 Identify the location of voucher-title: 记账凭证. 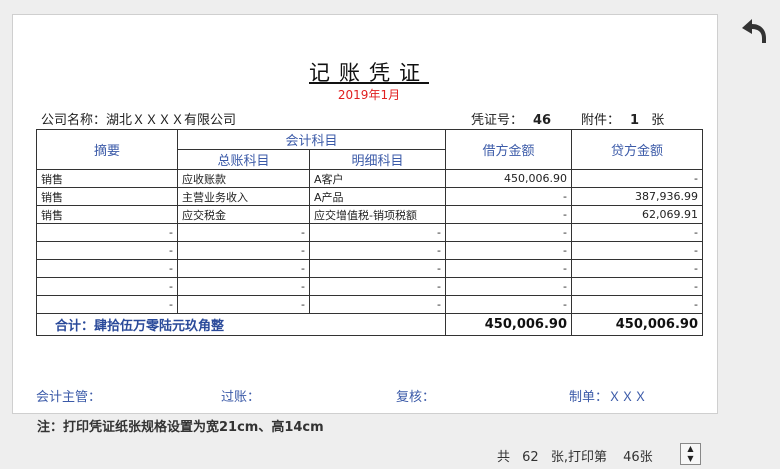
(369, 73).